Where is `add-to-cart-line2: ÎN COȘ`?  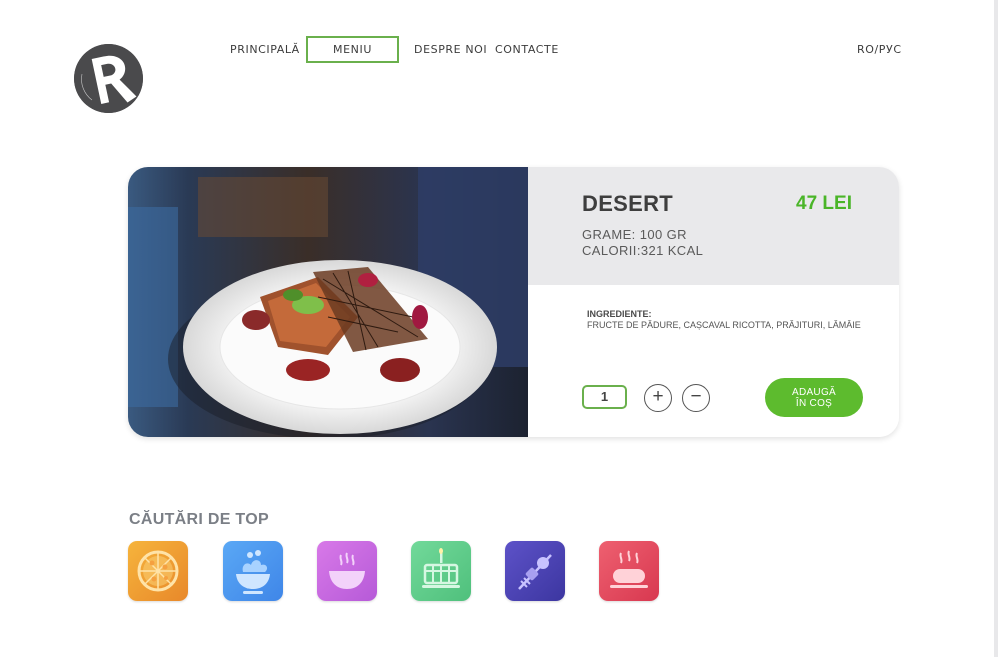
add-to-cart-line2: ÎN COȘ is located at coordinates (814, 403).